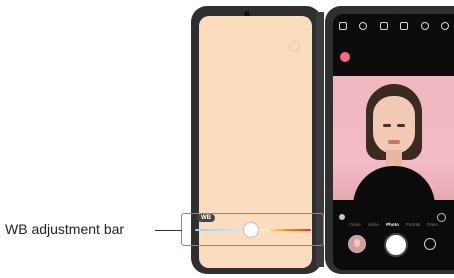 The height and width of the screenshot is (278, 454). I want to click on mode-item-active: Photo, so click(392, 227).